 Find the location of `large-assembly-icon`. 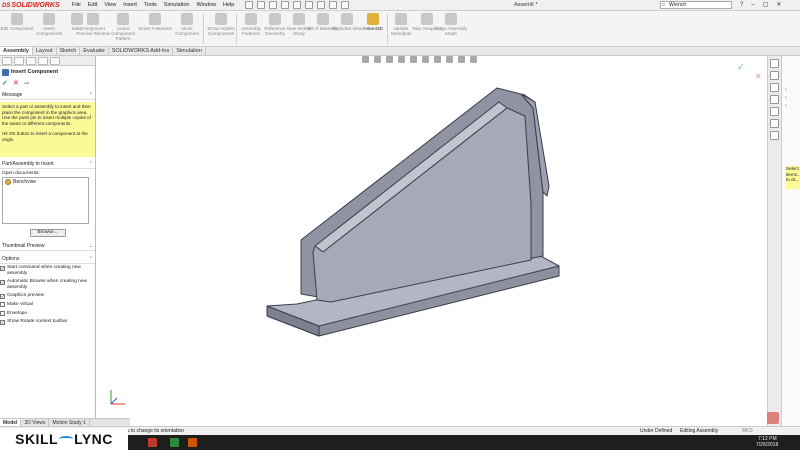

large-assembly-icon is located at coordinates (451, 19).